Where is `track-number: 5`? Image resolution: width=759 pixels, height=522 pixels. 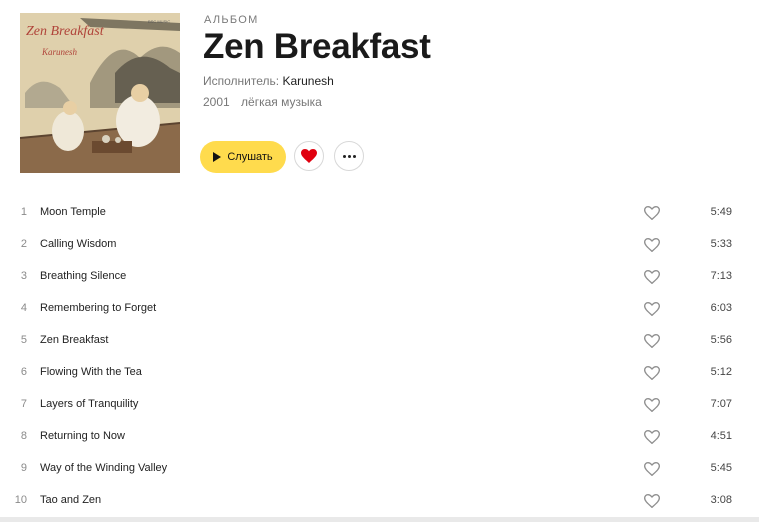
track-number: 5 is located at coordinates (23, 340).